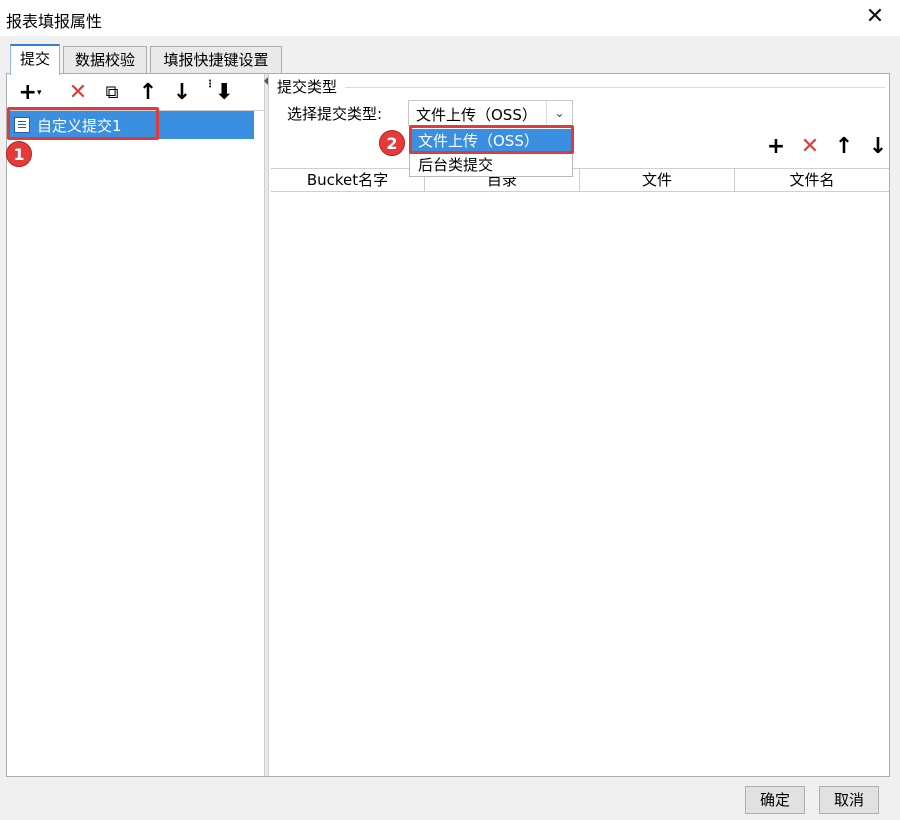  I want to click on cancel-button: 取消, so click(849, 800).